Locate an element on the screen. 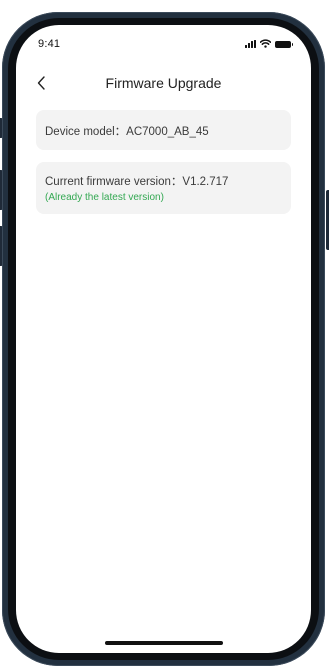 This screenshot has height=668, width=329. device-model-card: Device model：AC7000_AB_45 is located at coordinates (163, 130).